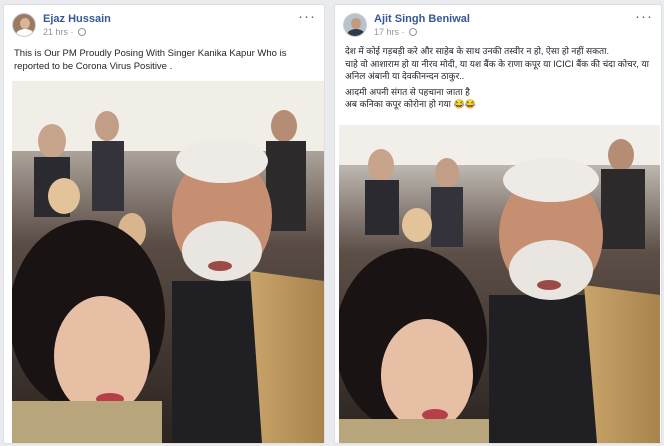 The image size is (664, 446). Describe the element at coordinates (498, 23) in the screenshot. I see `post-header: Ajit Singh Beniwal 17 hrs · ···` at that location.